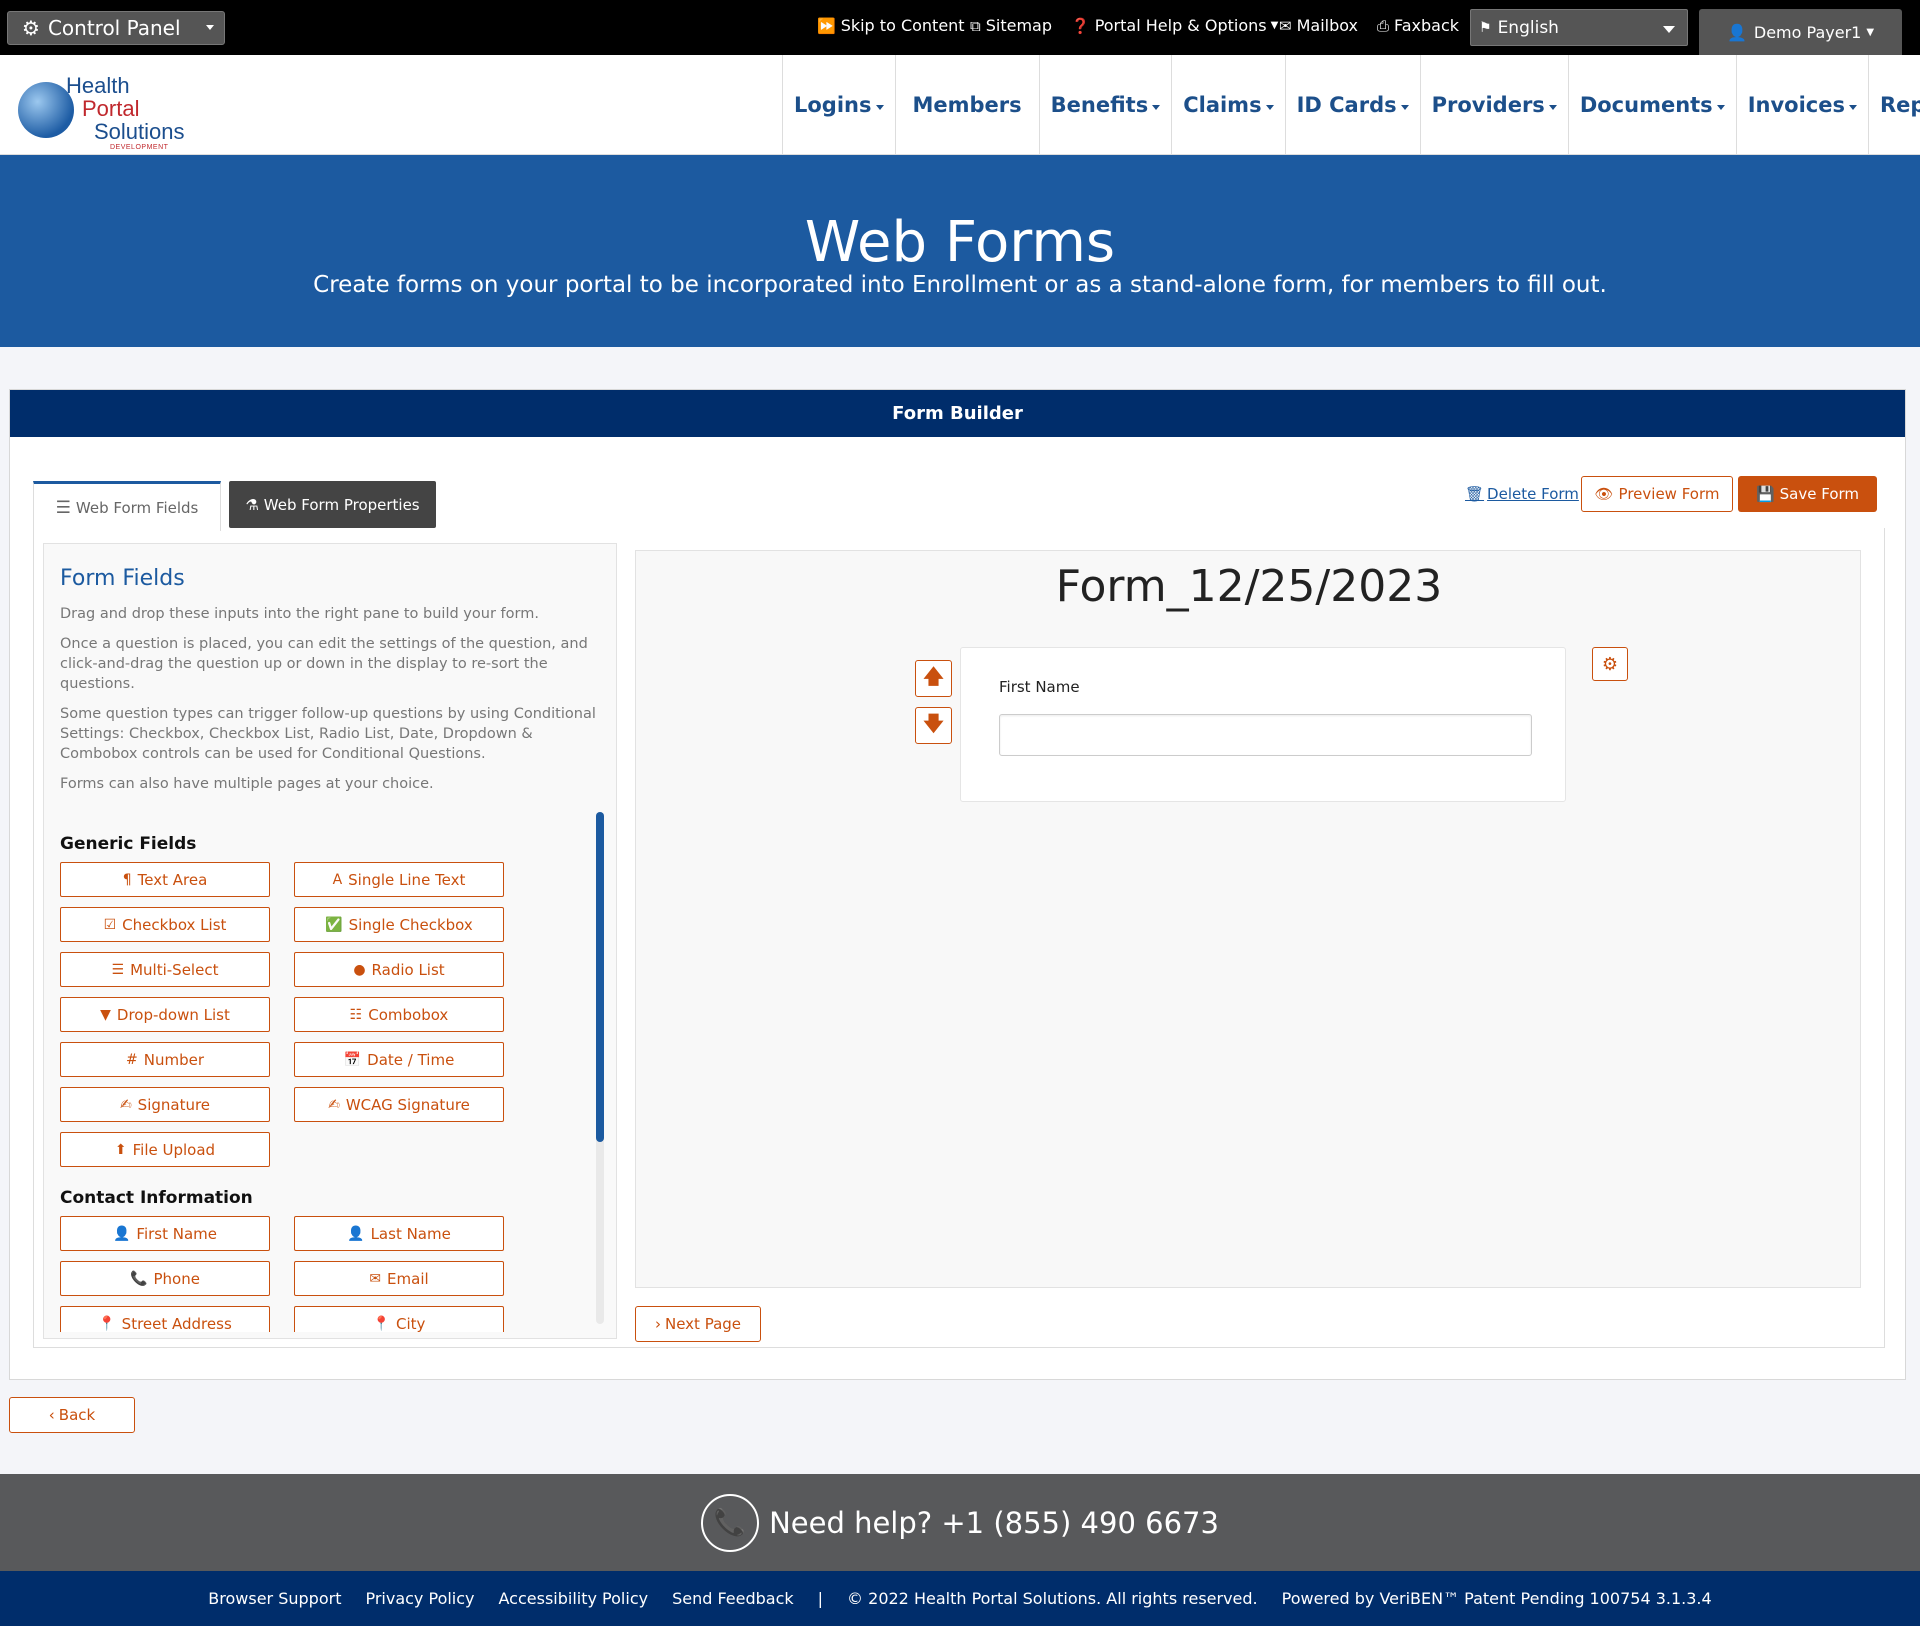 The image size is (1920, 1626). What do you see at coordinates (139, 147) in the screenshot?
I see `logo-line: DEVELOPMENT` at bounding box center [139, 147].